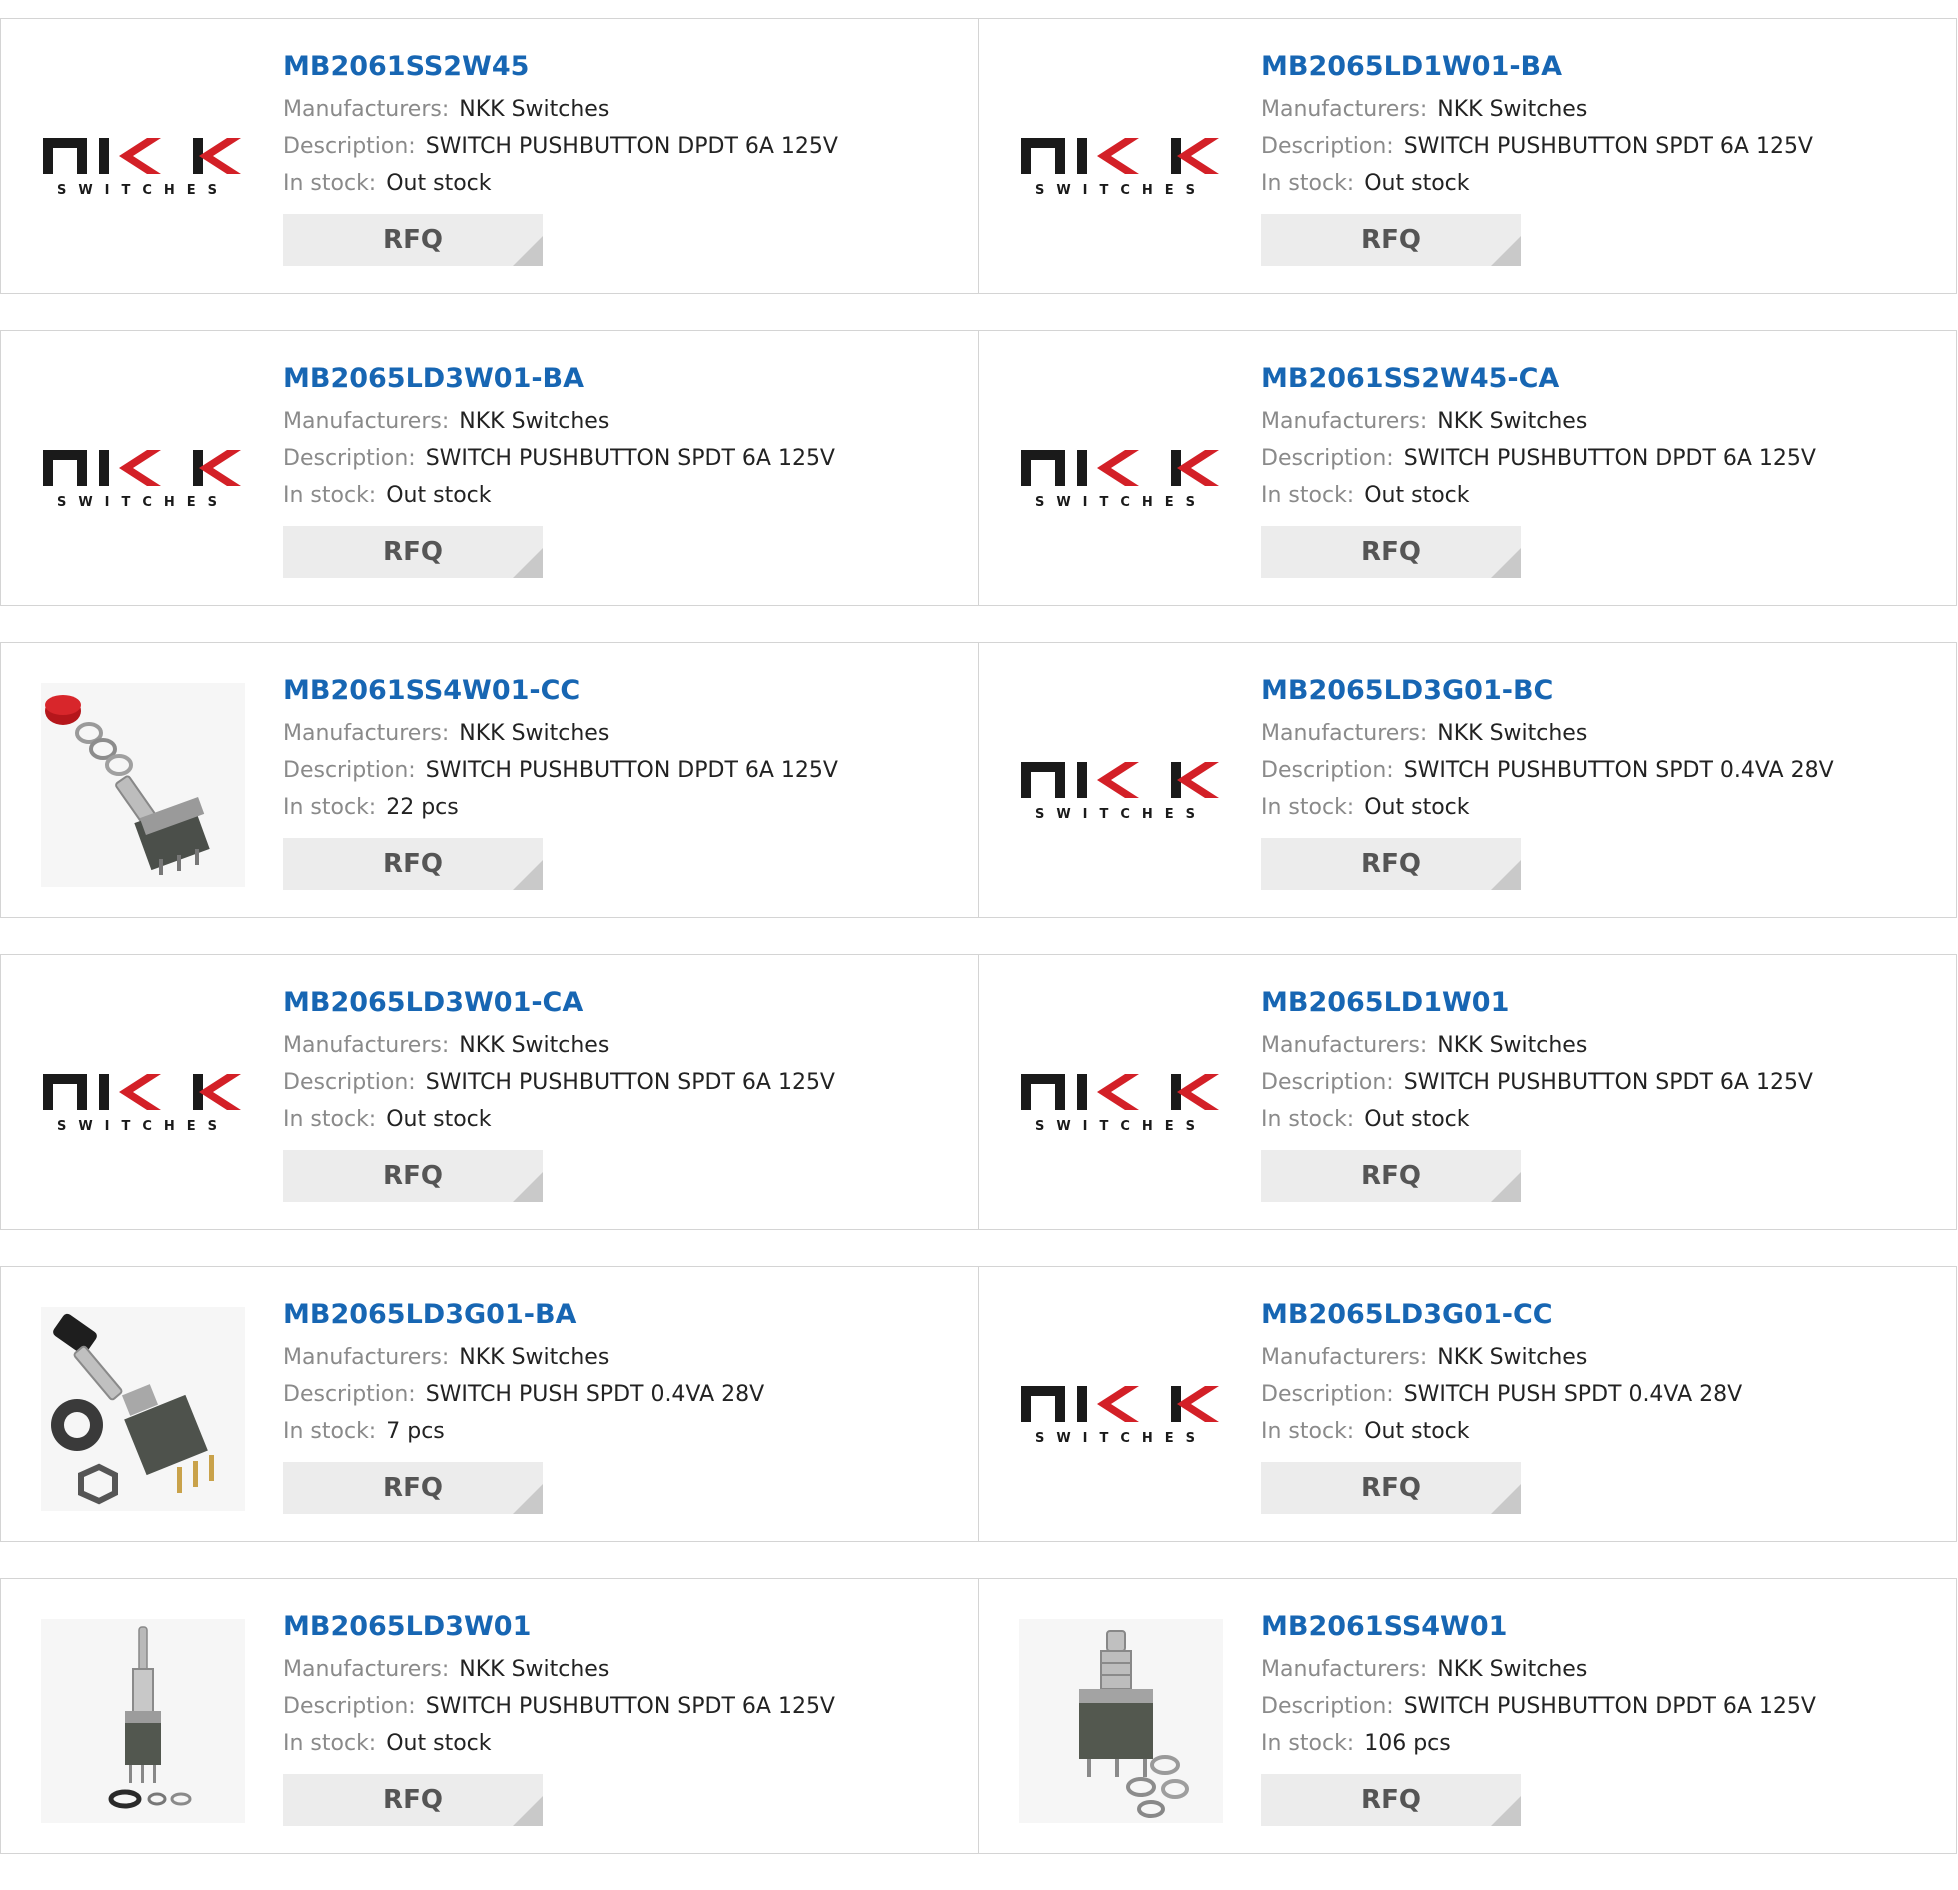 This screenshot has width=1958, height=1890. I want to click on part-number-link: MB2065LD3G01-BC, so click(1598, 691).